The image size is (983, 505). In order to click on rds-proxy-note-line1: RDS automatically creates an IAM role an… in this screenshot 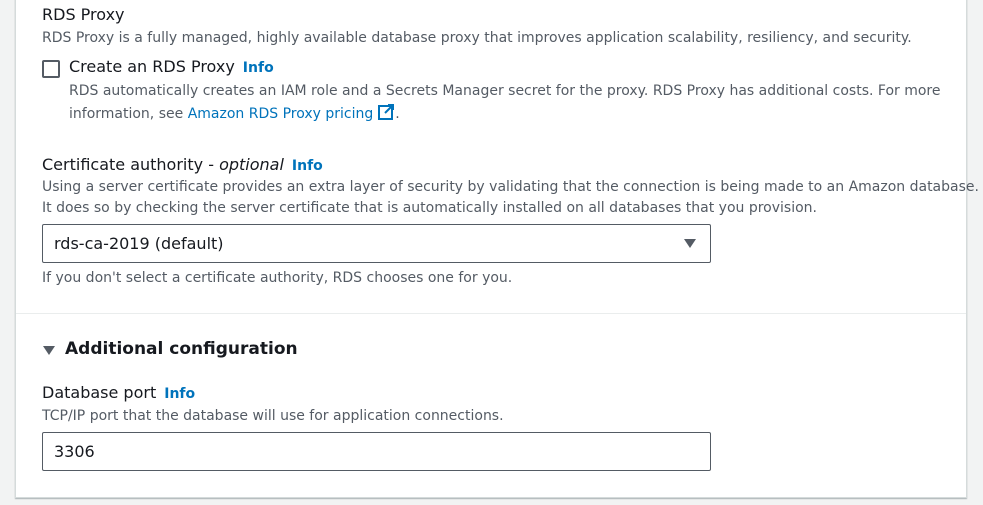, I will do `click(505, 91)`.